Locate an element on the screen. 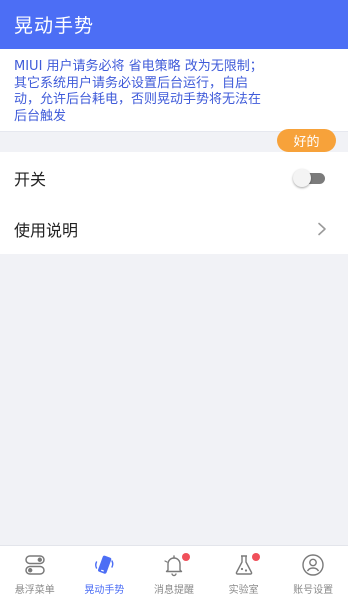 The height and width of the screenshot is (596, 348). toggle-menu-icon is located at coordinates (35, 565).